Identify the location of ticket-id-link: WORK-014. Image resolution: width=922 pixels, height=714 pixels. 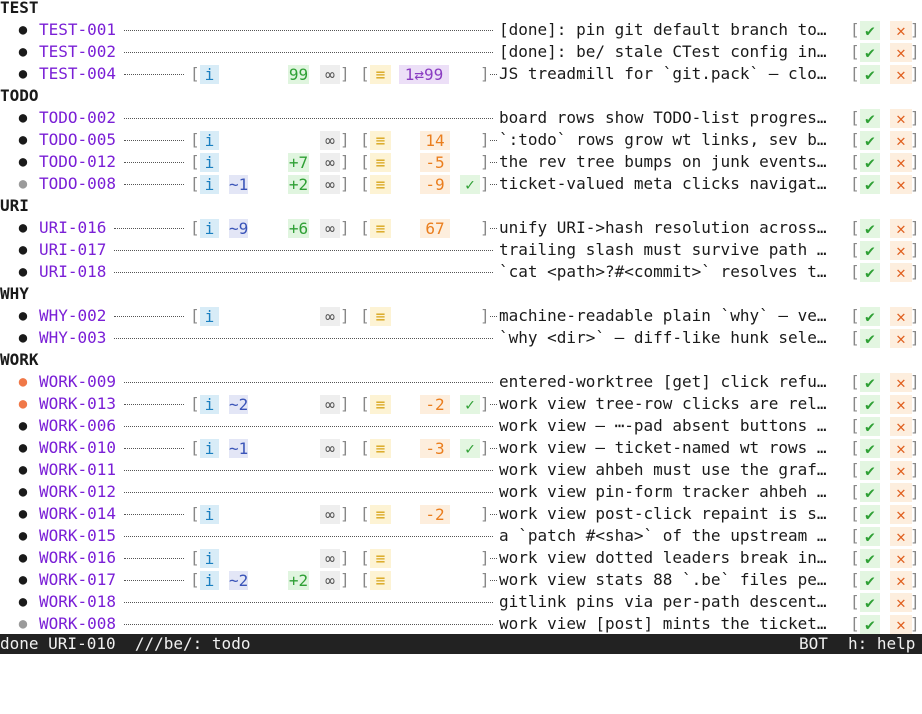
(77, 514).